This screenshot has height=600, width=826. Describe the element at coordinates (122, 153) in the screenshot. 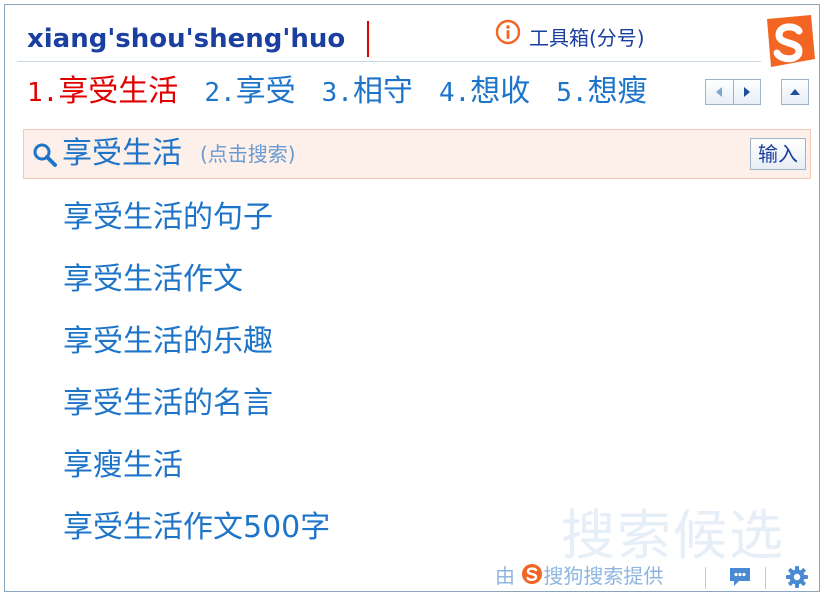

I see `search-query: 享受生活` at that location.